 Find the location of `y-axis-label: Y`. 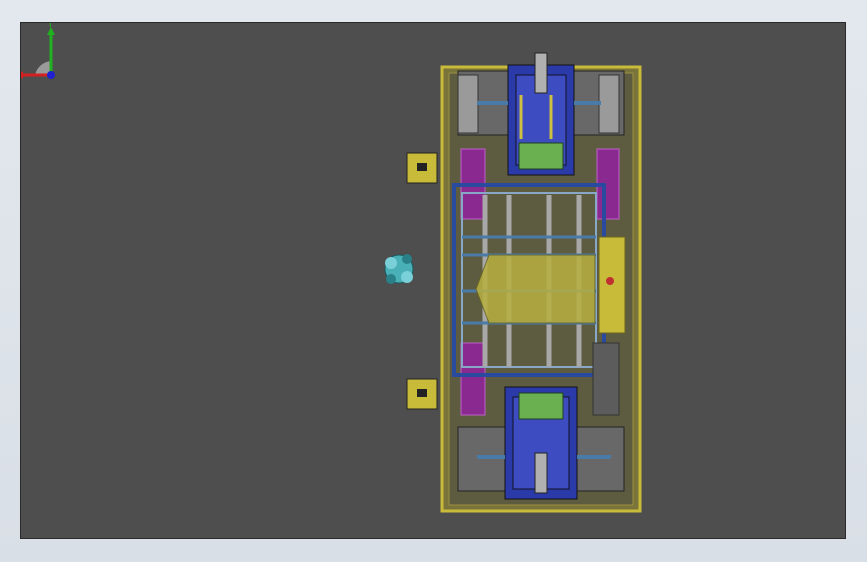

y-axis-label: Y is located at coordinates (50, 26).